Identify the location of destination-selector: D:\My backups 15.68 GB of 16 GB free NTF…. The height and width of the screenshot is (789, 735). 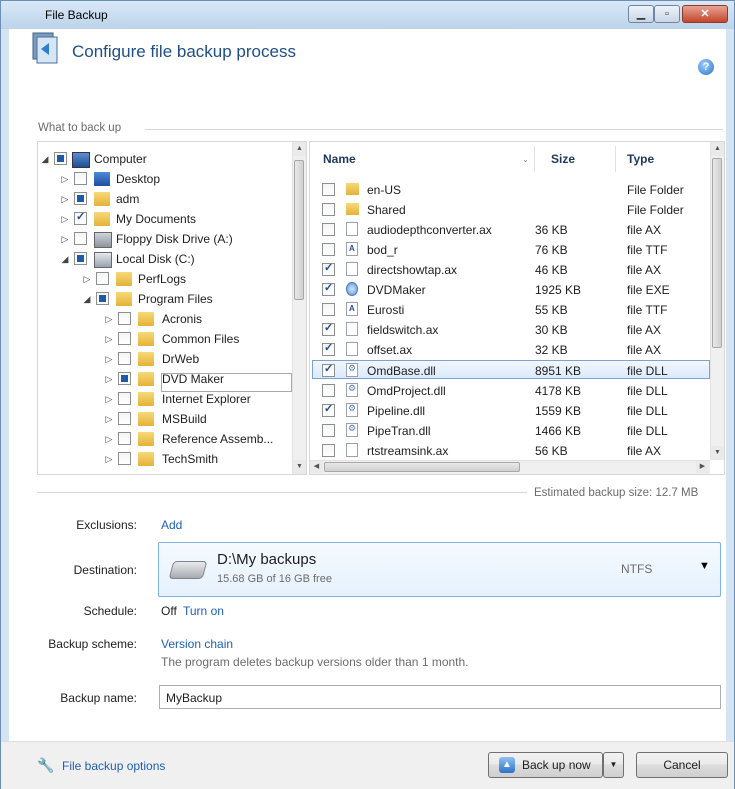
(439, 569).